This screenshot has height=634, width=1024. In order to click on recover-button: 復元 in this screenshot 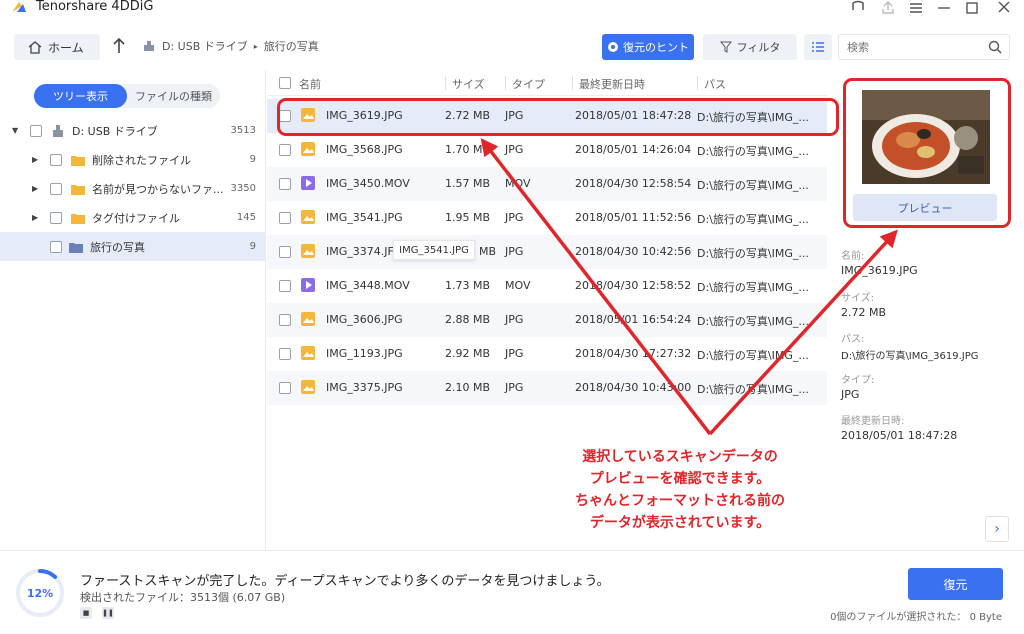, I will do `click(955, 584)`.